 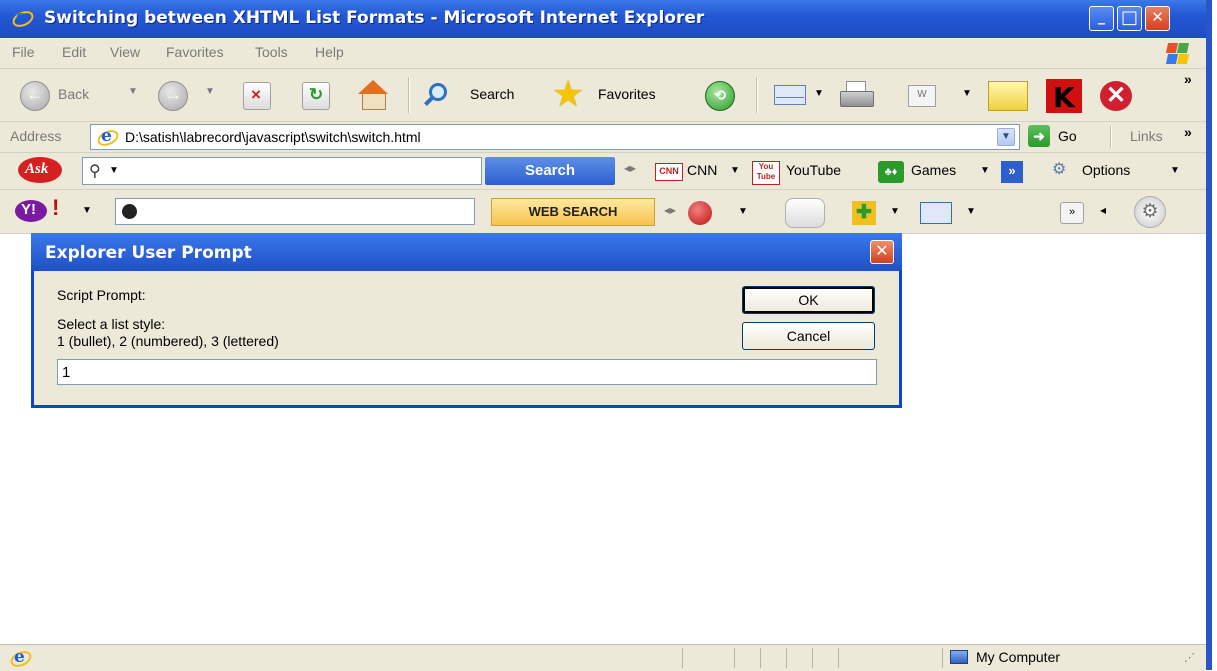 What do you see at coordinates (271, 52) in the screenshot?
I see `menu-tools: Tools` at bounding box center [271, 52].